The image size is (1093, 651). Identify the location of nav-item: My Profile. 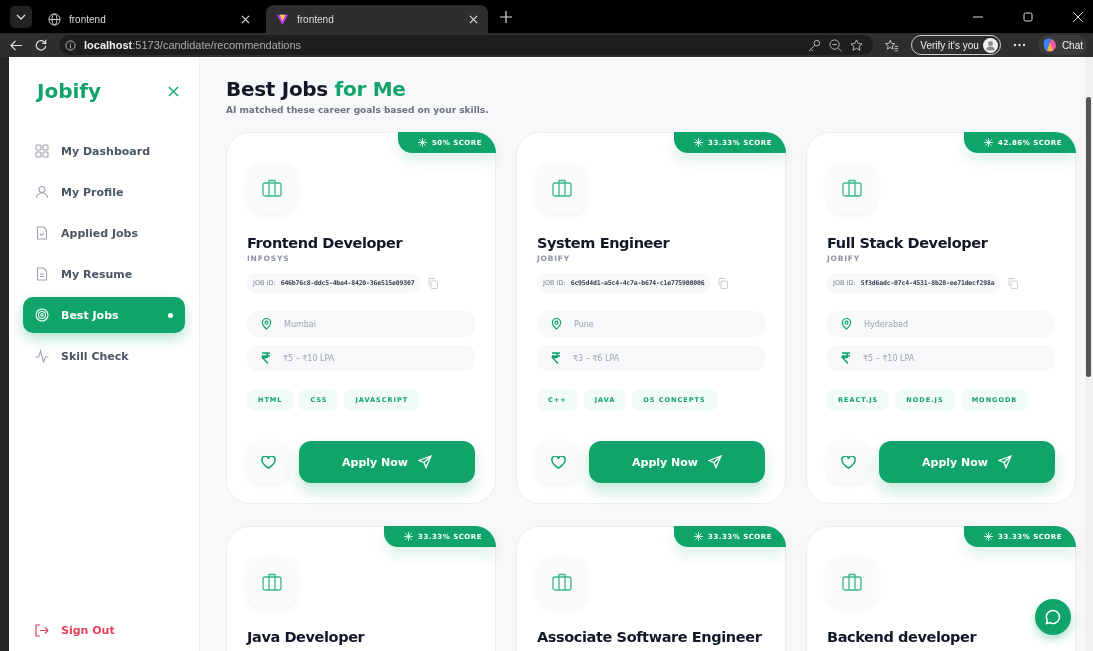
(104, 192).